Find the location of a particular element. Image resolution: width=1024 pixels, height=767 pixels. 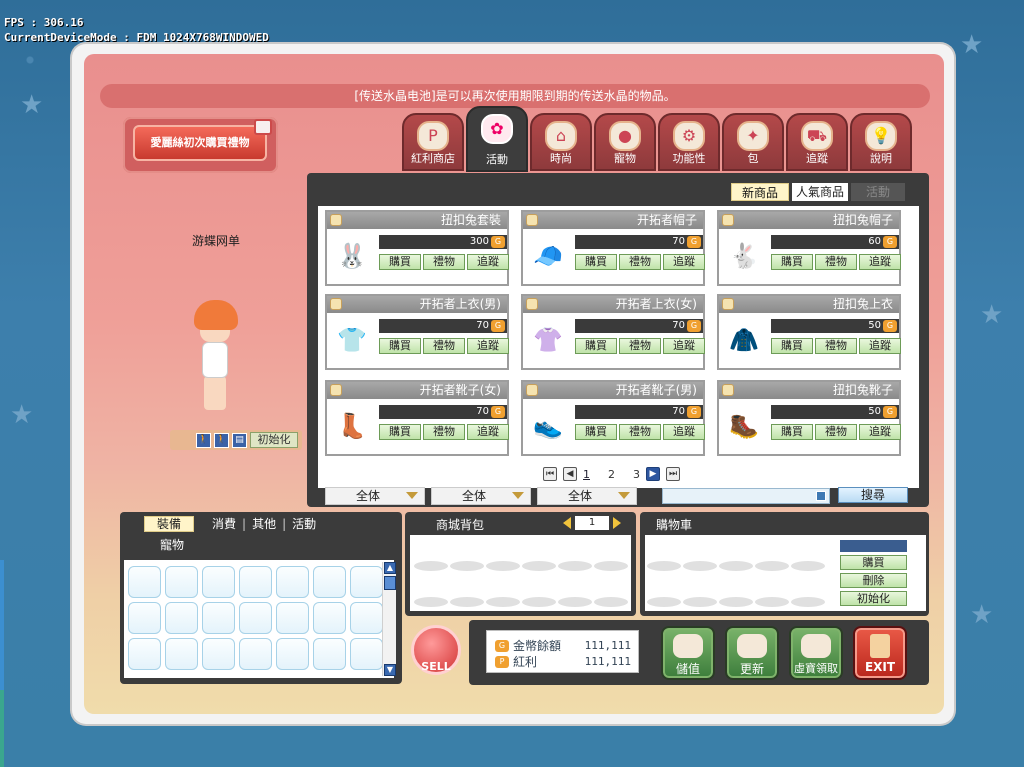

tab-event: ✿ 活動 is located at coordinates (497, 139).